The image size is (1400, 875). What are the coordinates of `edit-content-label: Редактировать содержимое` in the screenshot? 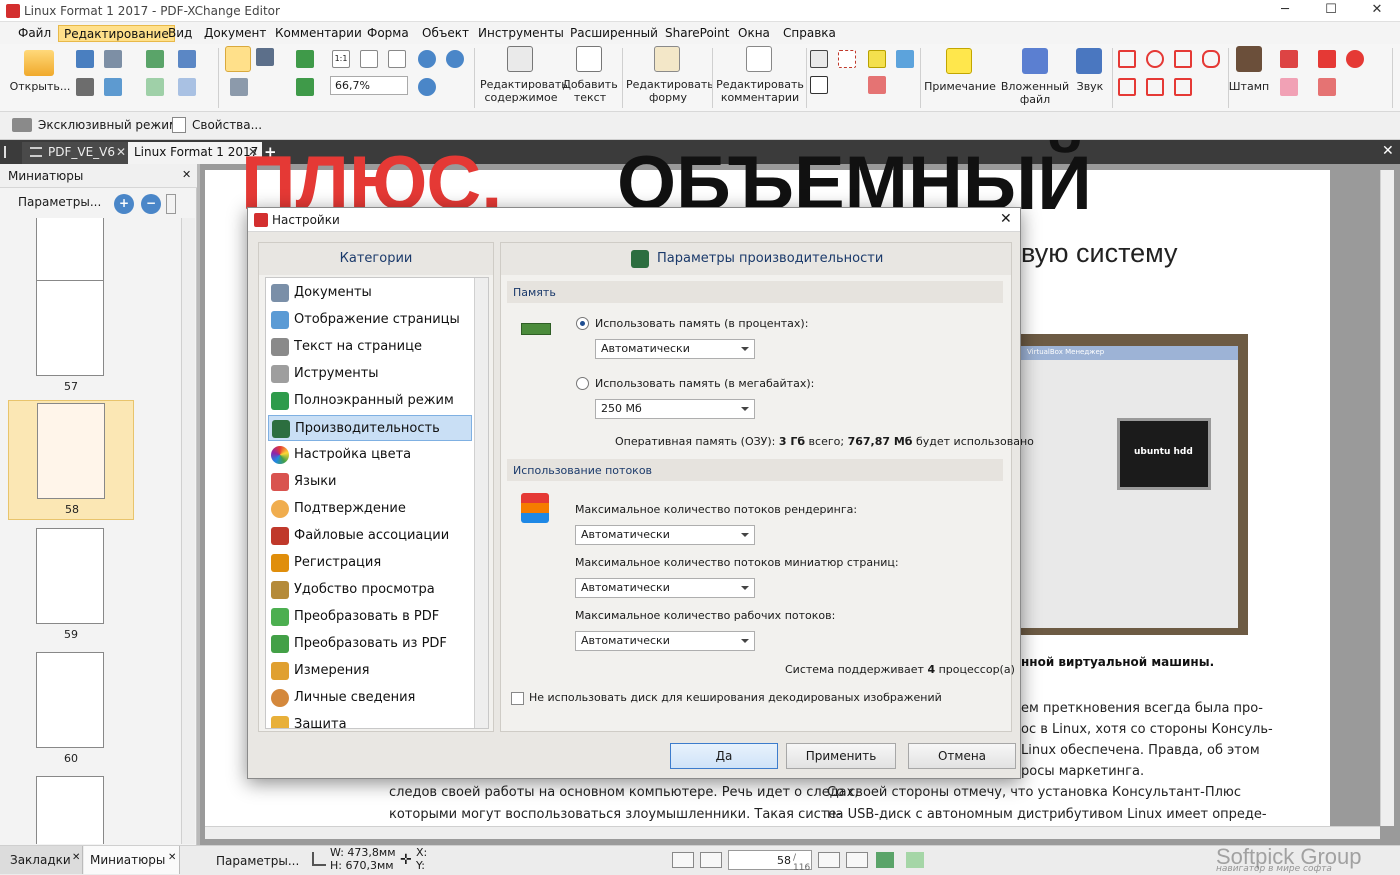 It's located at (524, 91).